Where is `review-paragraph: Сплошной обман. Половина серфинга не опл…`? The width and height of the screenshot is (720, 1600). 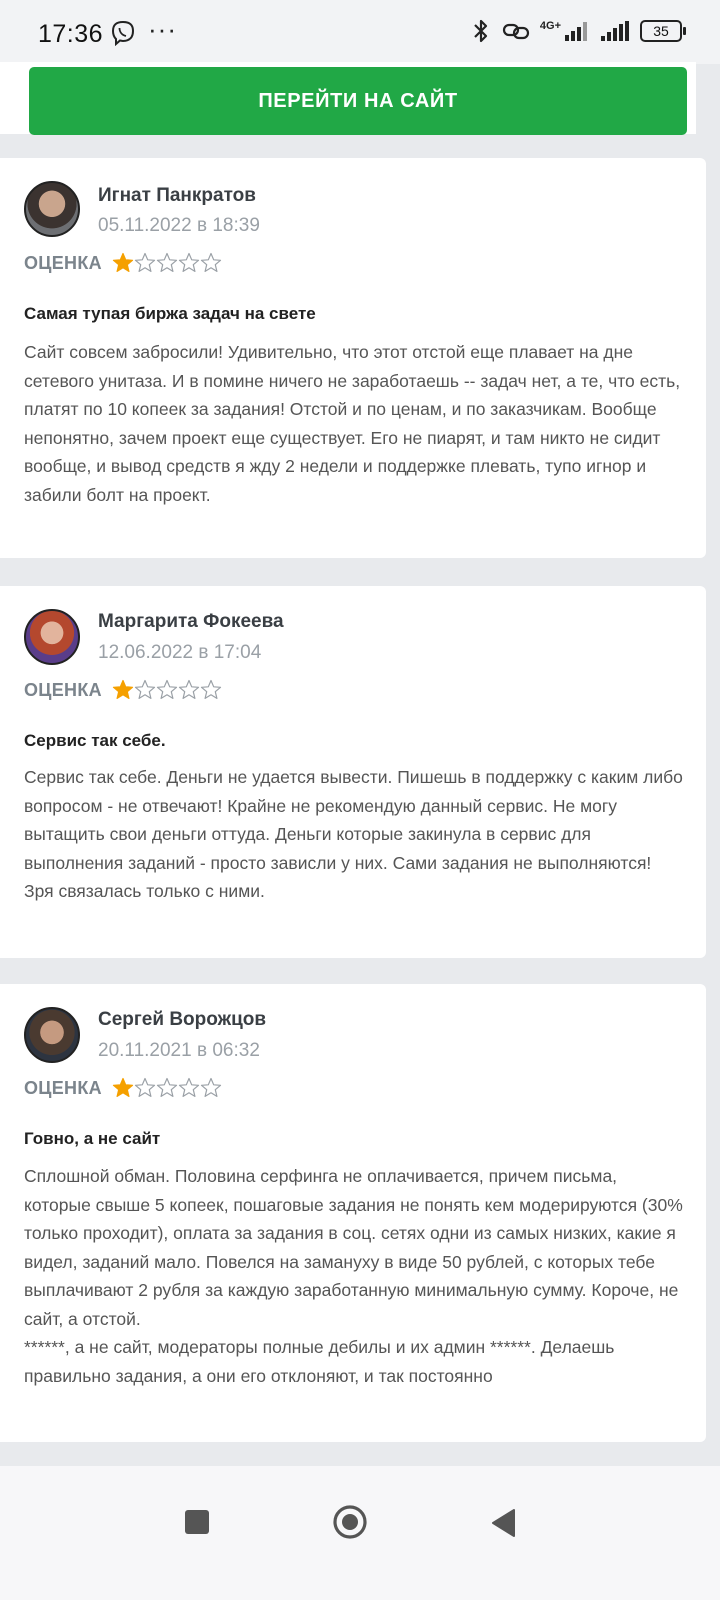
review-paragraph: Сплошной обман. Половина серфинга не опл… is located at coordinates (353, 1247).